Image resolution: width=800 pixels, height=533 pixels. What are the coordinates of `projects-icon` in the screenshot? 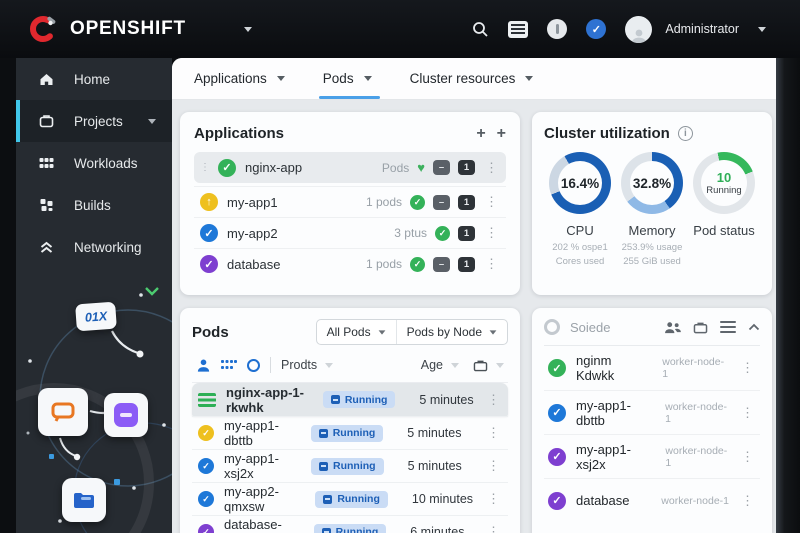 It's located at (46, 121).